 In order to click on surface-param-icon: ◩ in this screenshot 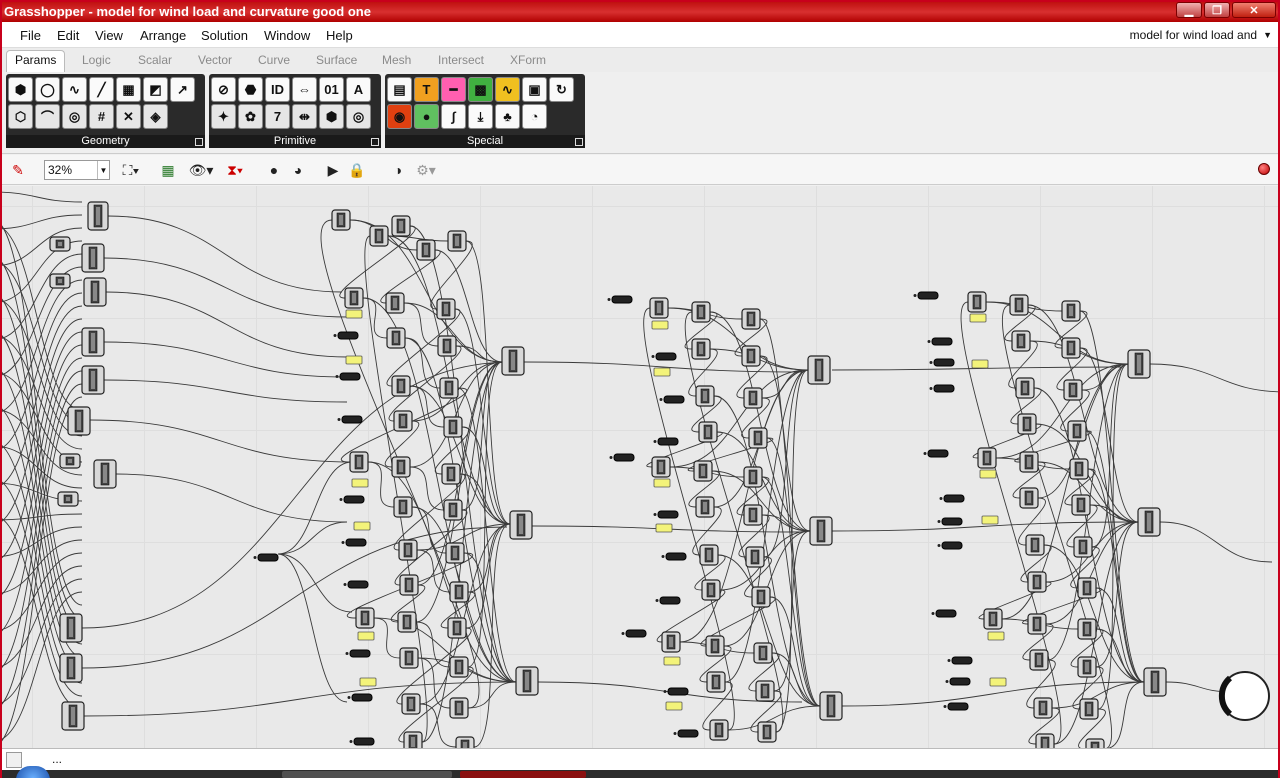, I will do `click(155, 89)`.